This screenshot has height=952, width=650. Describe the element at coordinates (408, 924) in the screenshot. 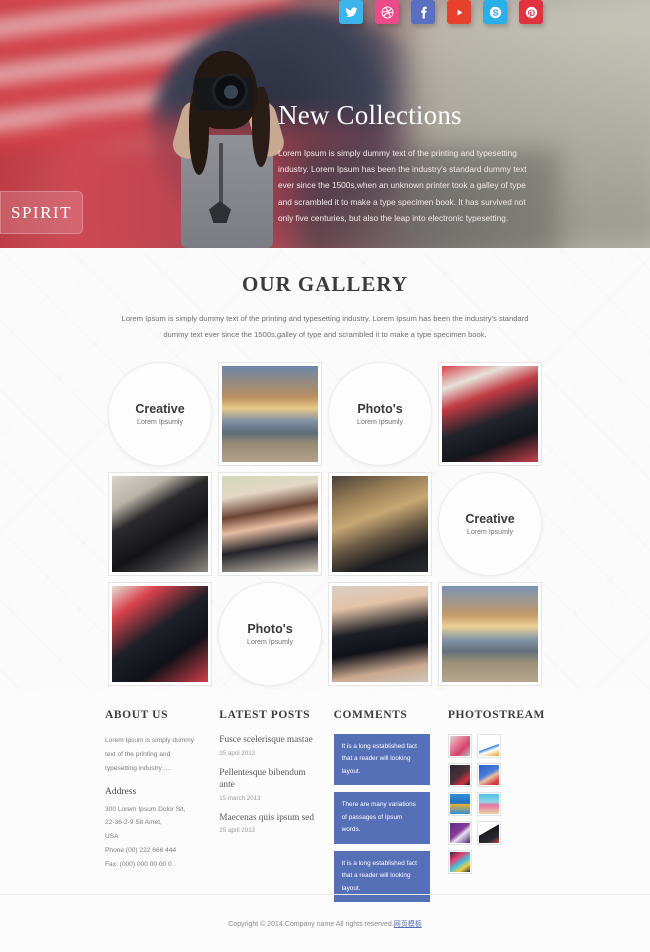

I see `template-link: 网页模板` at that location.